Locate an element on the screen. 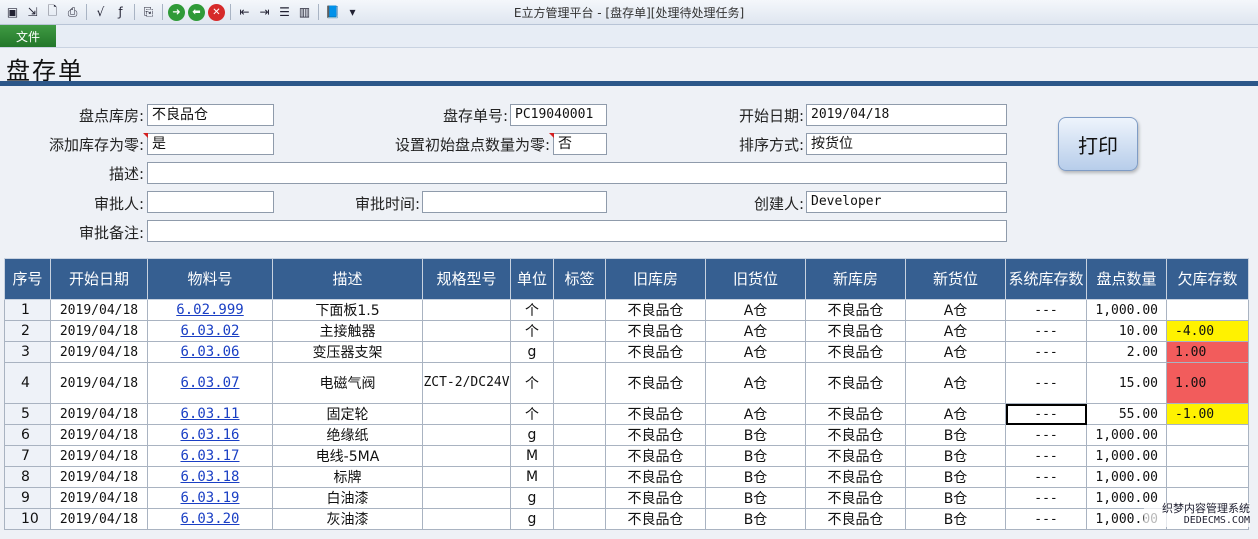  cell-material-no: 6.03.06 is located at coordinates (210, 352).